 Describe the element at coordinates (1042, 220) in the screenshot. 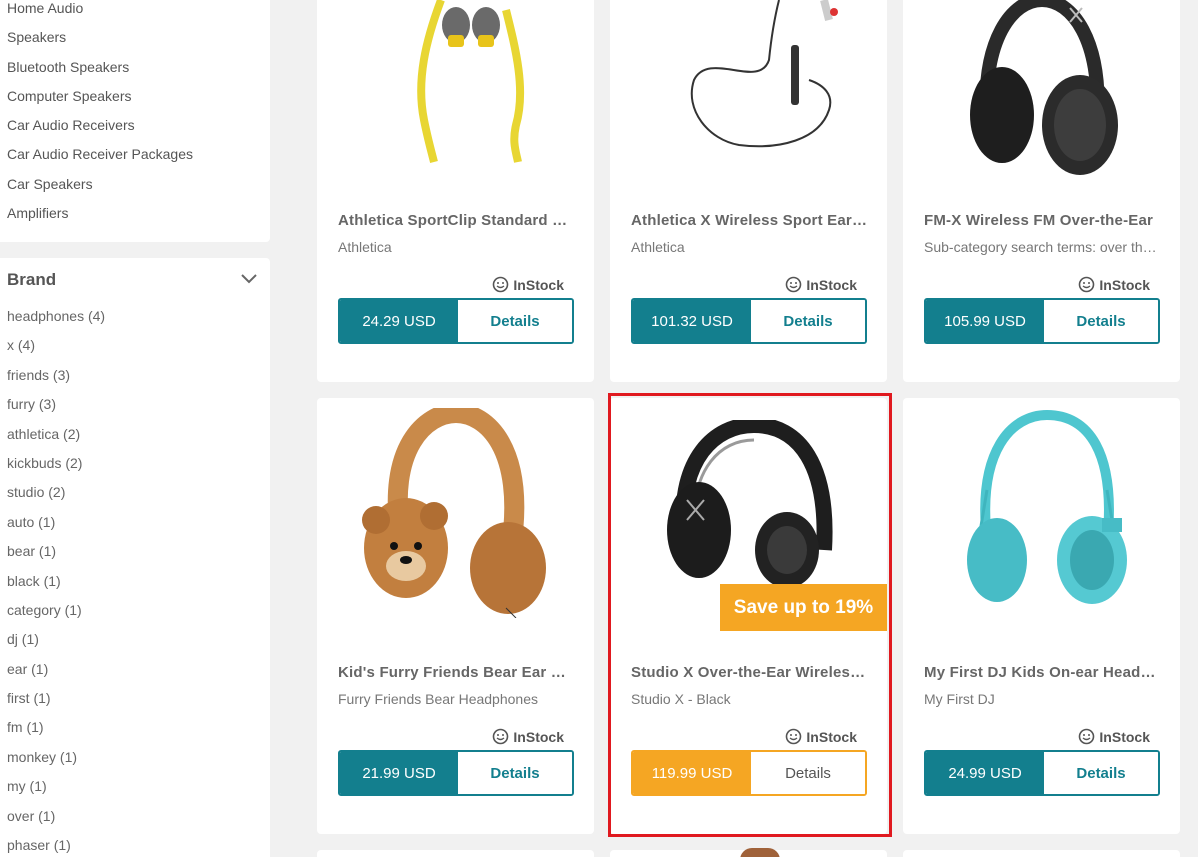

I see `product-name: FM-X Wireless FM Over-the-Ear` at that location.